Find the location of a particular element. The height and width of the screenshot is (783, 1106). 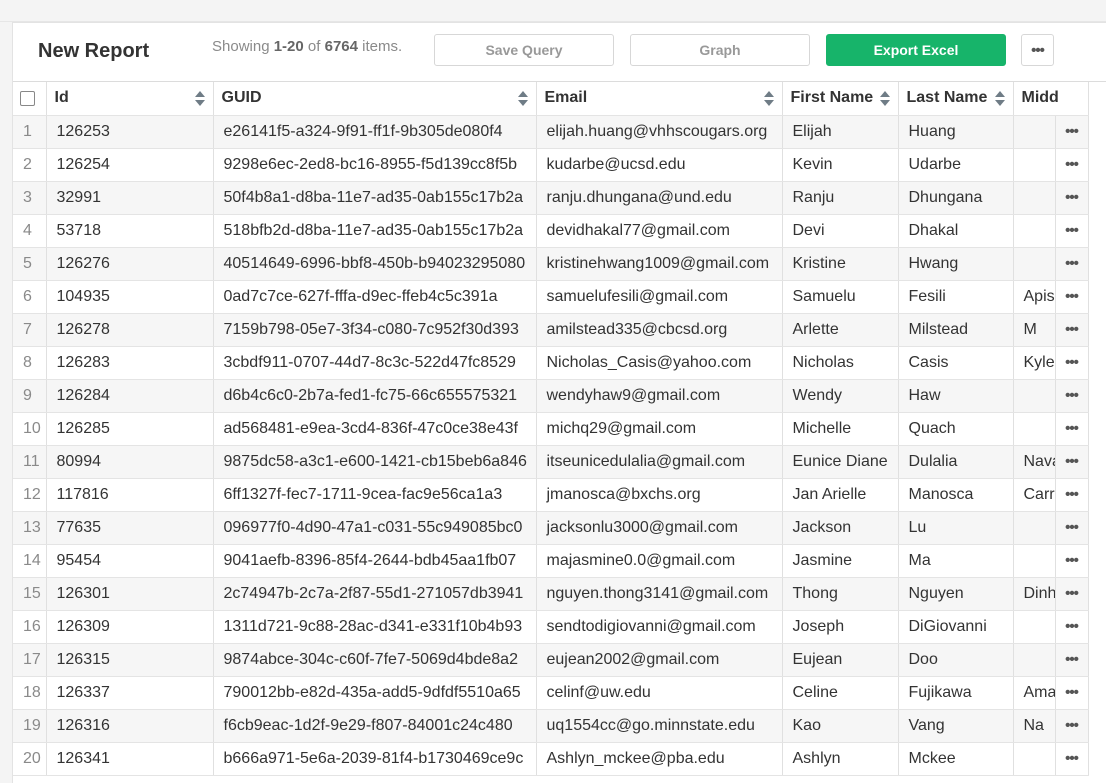

column-header-email: Email is located at coordinates (659, 99).